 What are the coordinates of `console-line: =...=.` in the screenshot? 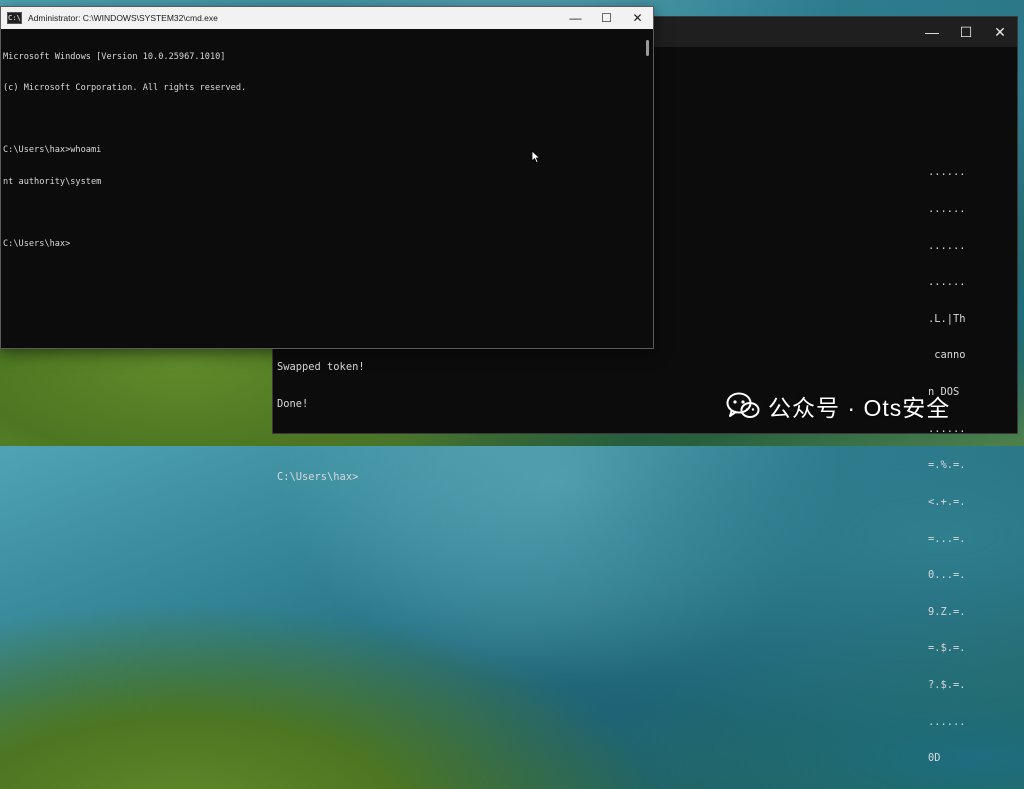 It's located at (947, 538).